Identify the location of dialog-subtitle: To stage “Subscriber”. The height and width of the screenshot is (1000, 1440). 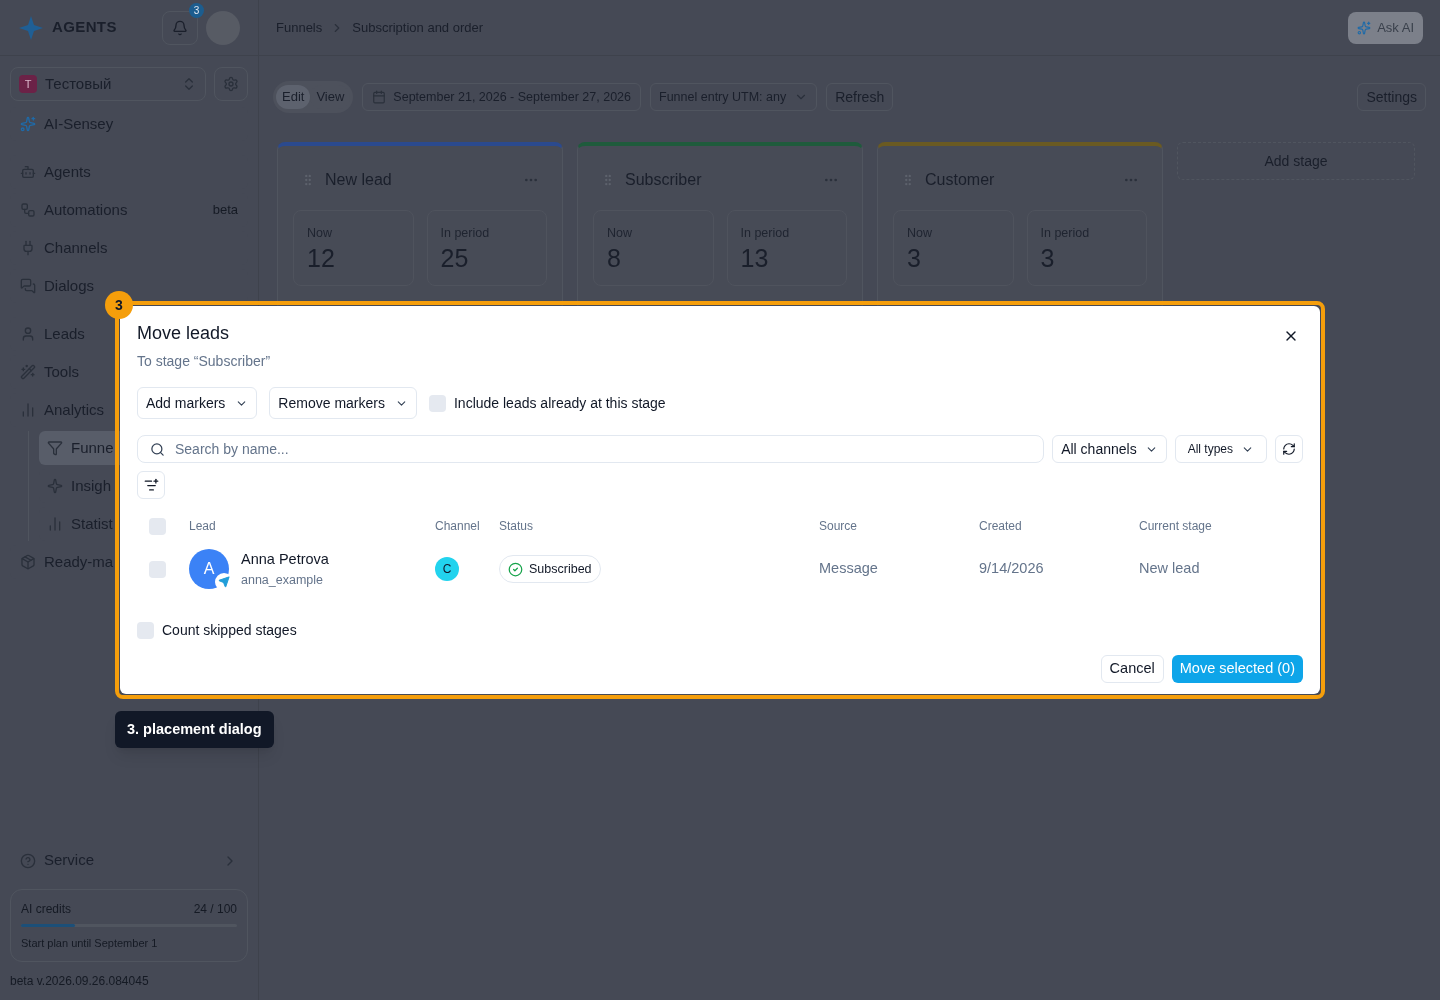
(204, 361).